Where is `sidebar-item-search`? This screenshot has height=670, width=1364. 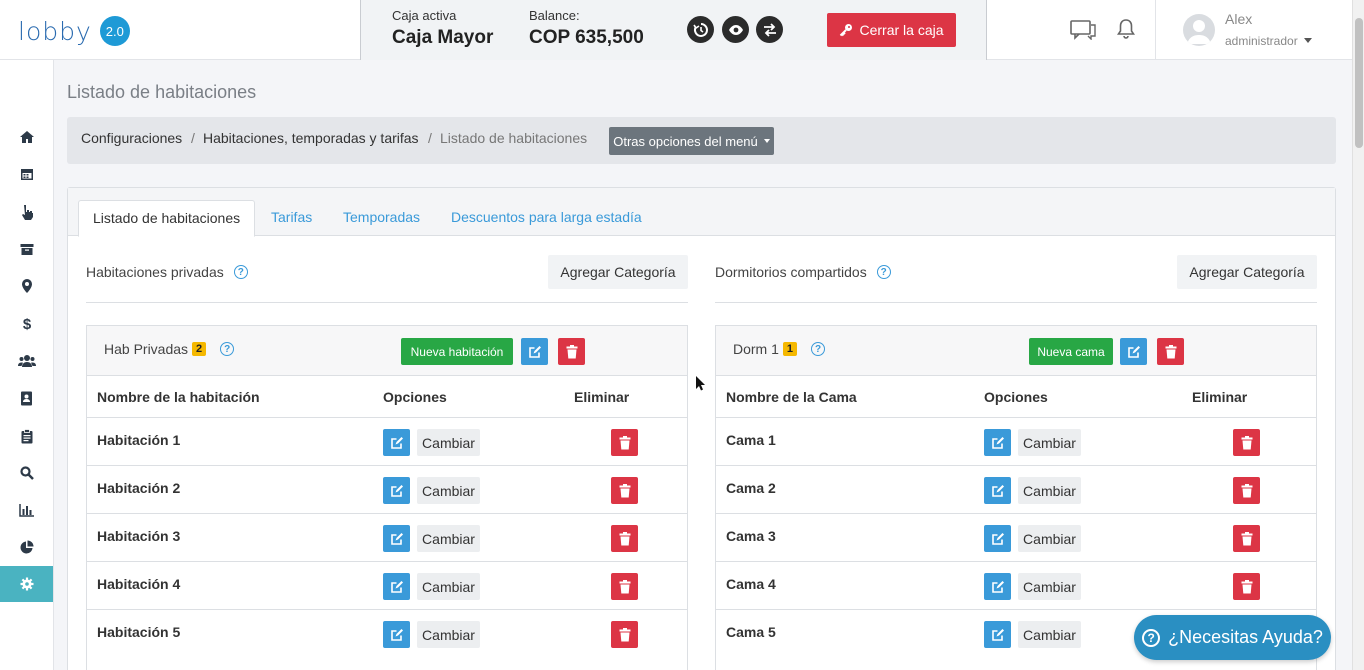
sidebar-item-search is located at coordinates (26, 473).